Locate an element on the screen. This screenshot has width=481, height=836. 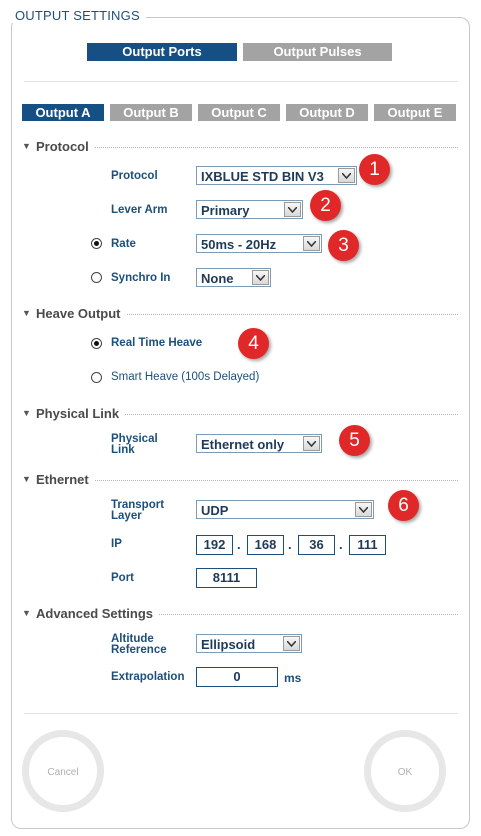
annotation-badge-2: 2 is located at coordinates (325, 205).